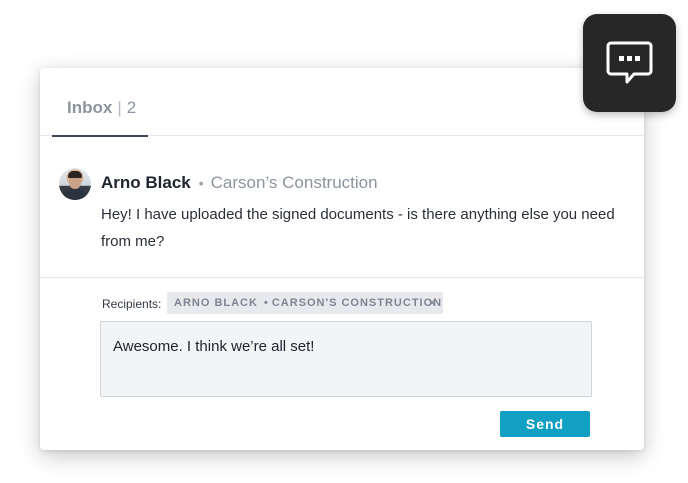 The width and height of the screenshot is (688, 483). What do you see at coordinates (342, 102) in the screenshot?
I see `tab-bar: Inbox | 2` at bounding box center [342, 102].